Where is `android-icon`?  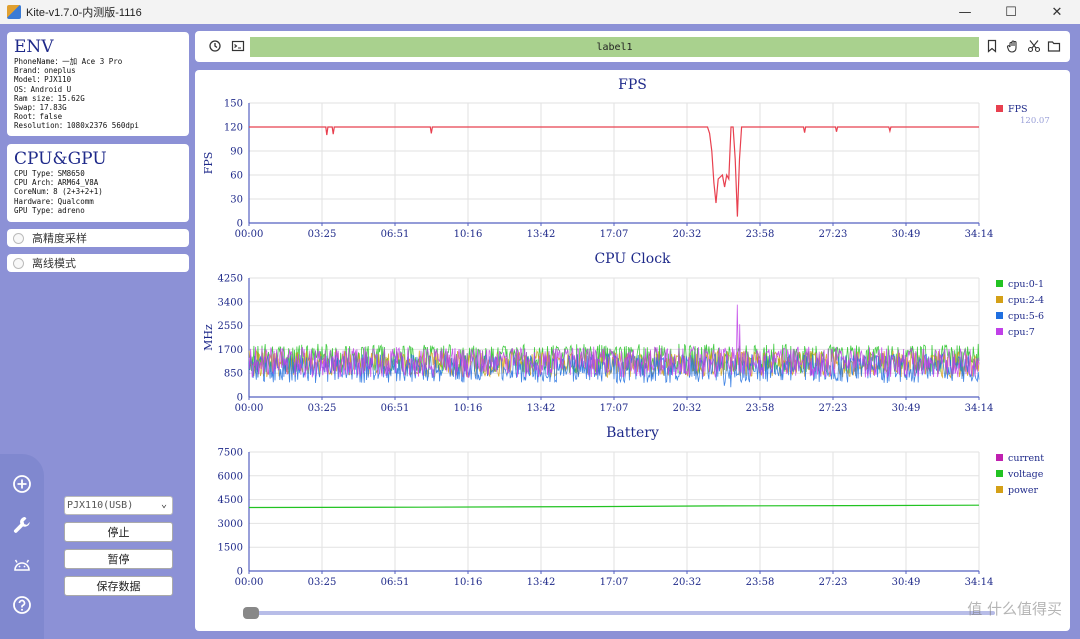
android-icon is located at coordinates (22, 565).